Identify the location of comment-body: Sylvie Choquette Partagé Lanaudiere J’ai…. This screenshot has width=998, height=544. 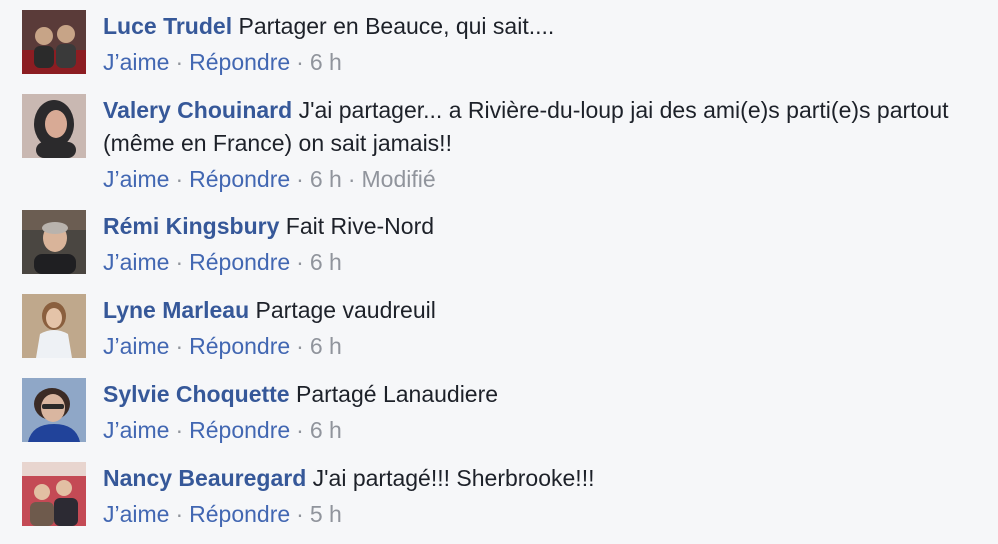
(533, 412).